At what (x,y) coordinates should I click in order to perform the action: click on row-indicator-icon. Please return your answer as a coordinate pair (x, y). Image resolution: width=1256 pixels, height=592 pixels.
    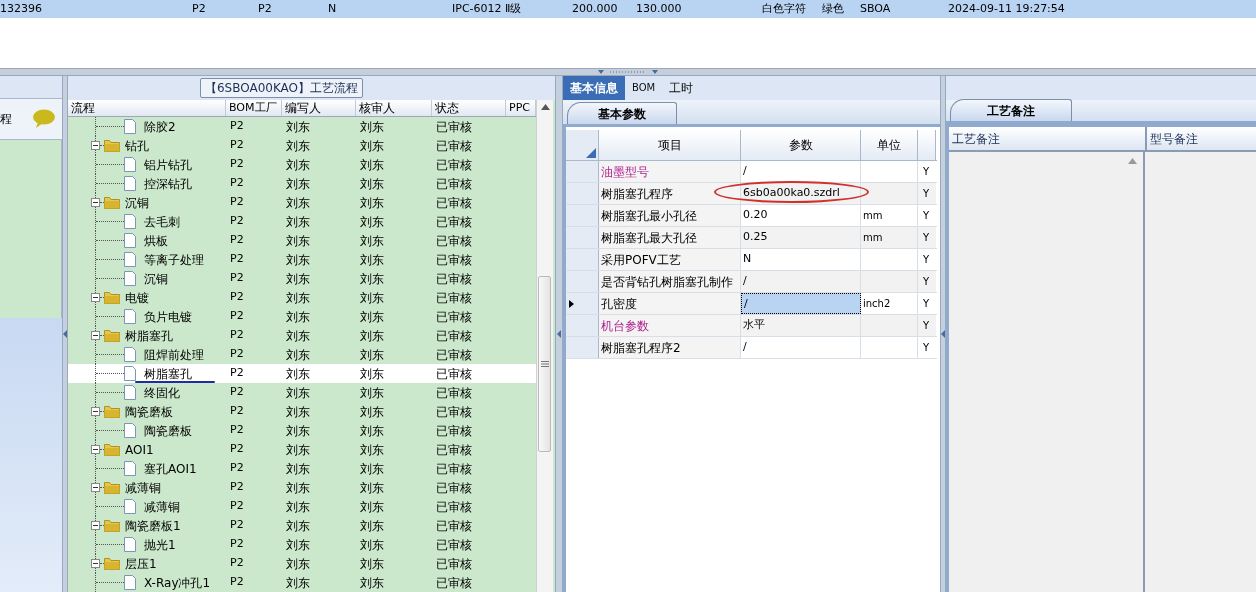
    Looking at the image, I should click on (571, 303).